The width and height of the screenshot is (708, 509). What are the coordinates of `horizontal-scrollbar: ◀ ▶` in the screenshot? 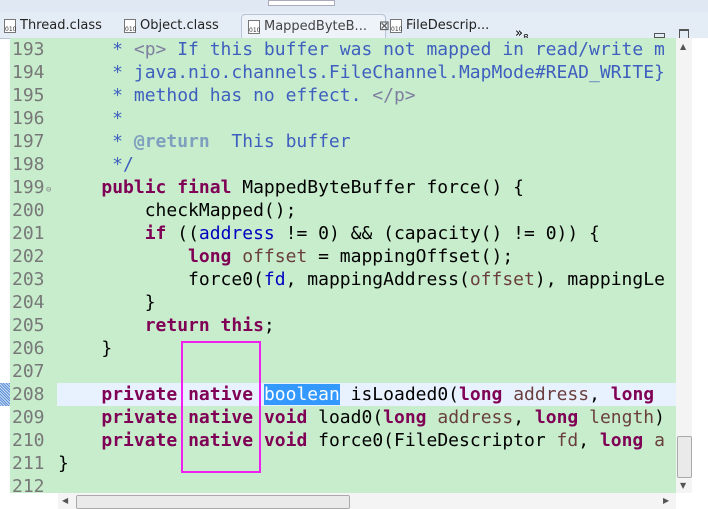 It's located at (367, 501).